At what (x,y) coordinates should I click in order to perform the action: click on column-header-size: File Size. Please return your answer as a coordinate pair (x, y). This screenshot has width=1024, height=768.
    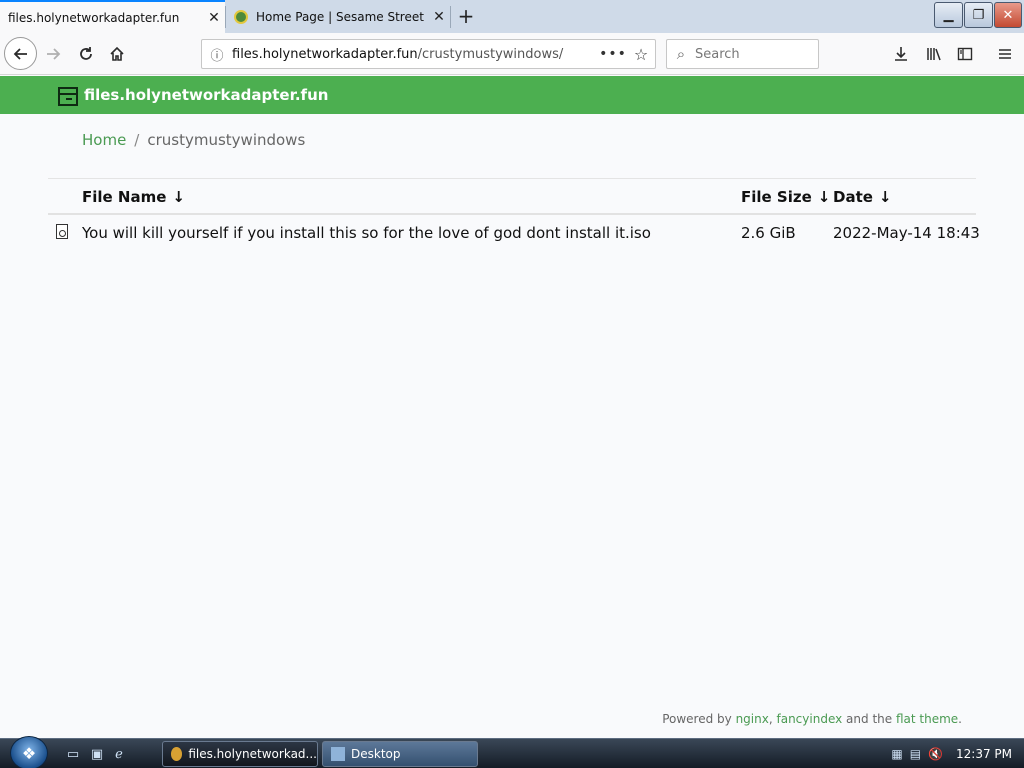
    Looking at the image, I should click on (776, 197).